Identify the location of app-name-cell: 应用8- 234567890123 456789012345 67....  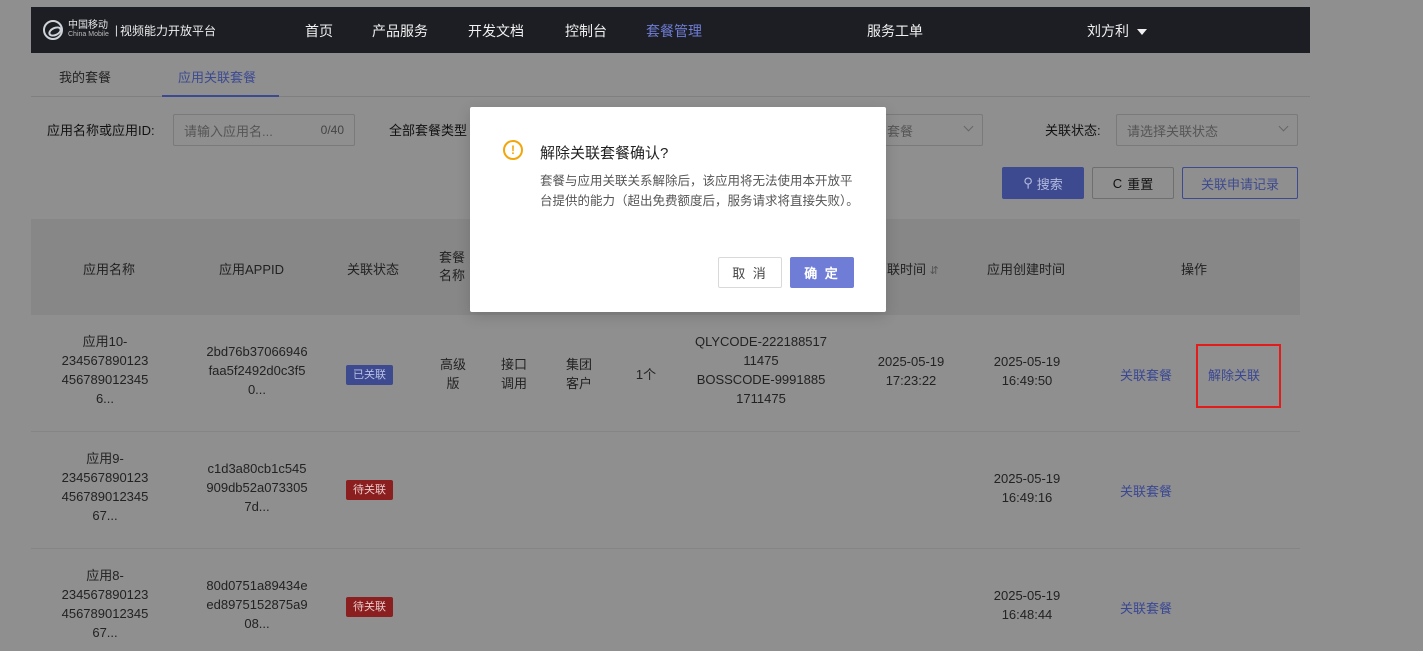
(105, 604).